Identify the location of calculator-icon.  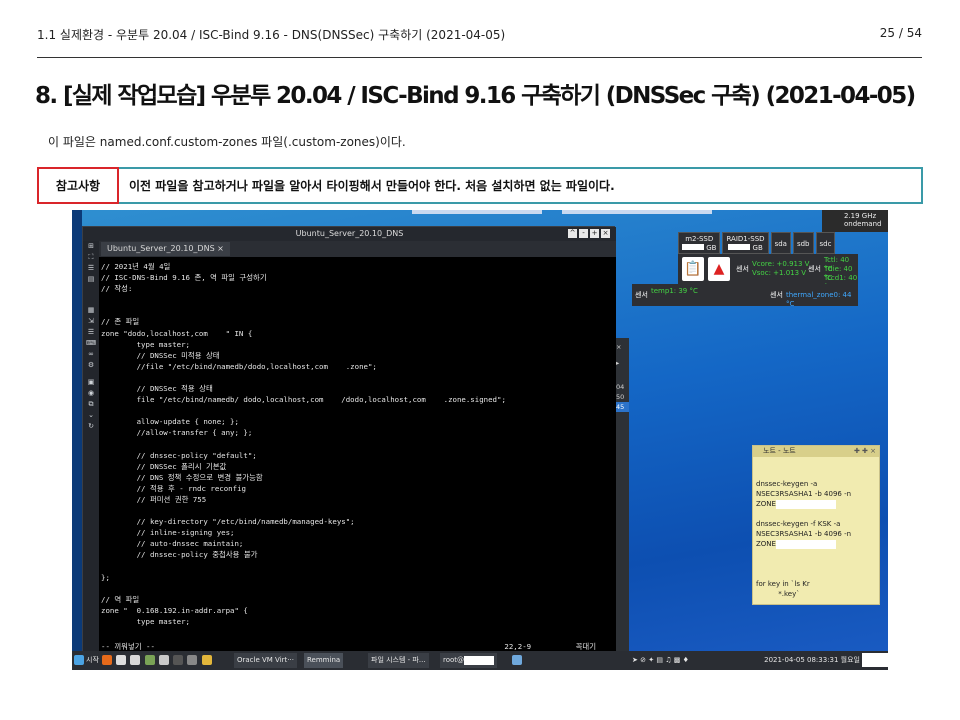
(192, 660).